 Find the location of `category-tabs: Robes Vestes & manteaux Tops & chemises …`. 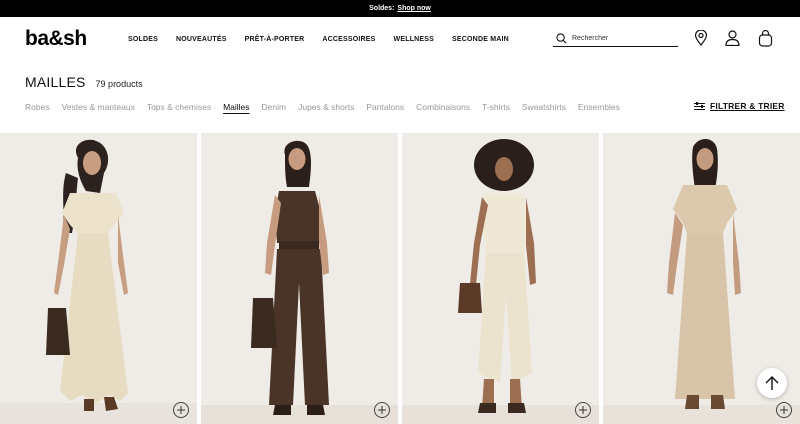

category-tabs: Robes Vestes & manteaux Tops & chemises … is located at coordinates (328, 107).